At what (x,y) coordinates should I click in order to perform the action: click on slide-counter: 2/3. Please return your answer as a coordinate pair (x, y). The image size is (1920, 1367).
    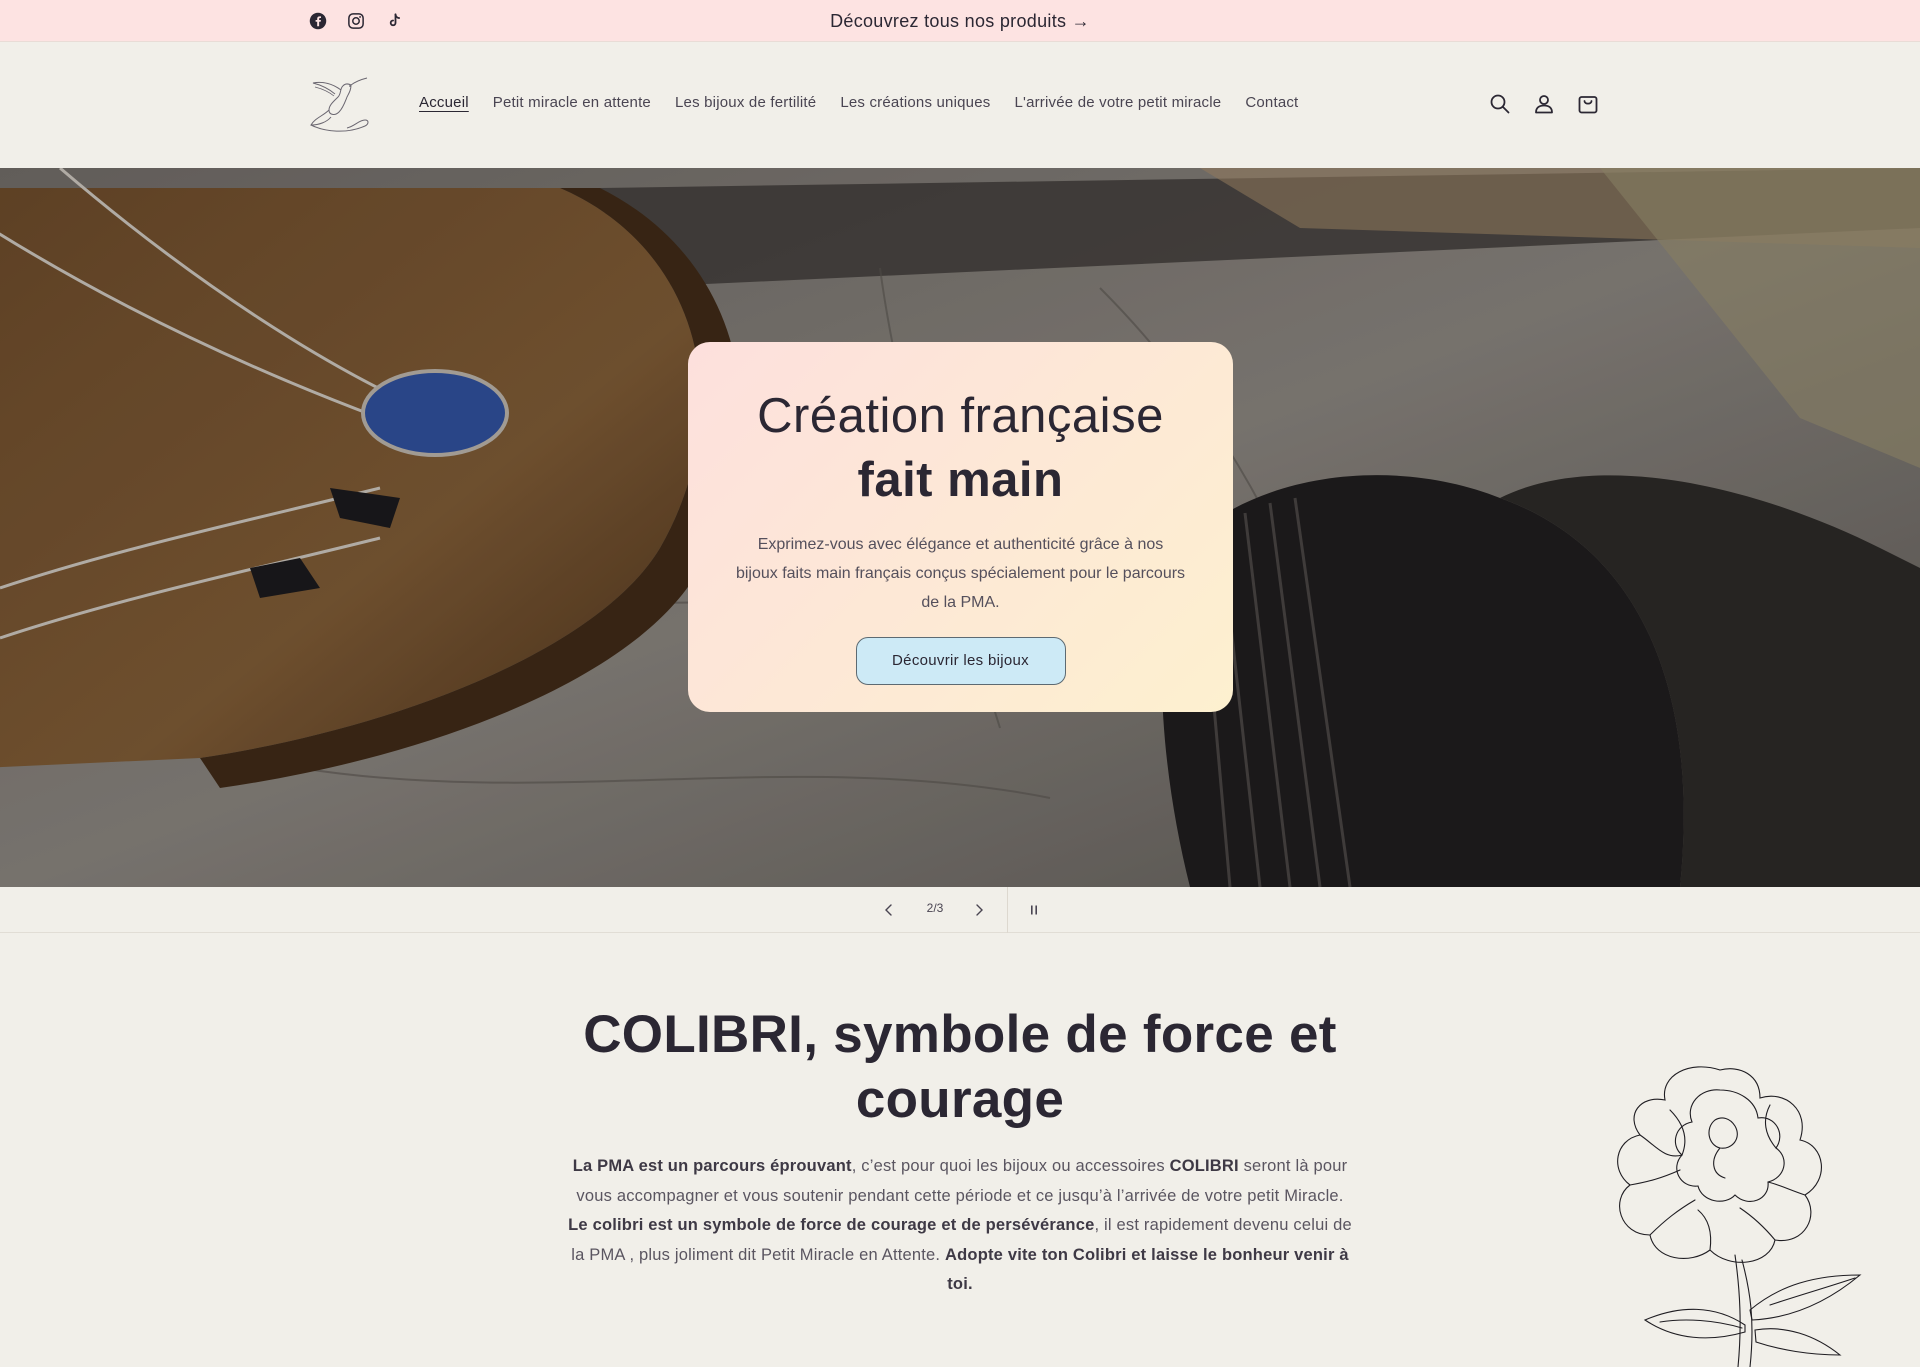
    Looking at the image, I should click on (935, 908).